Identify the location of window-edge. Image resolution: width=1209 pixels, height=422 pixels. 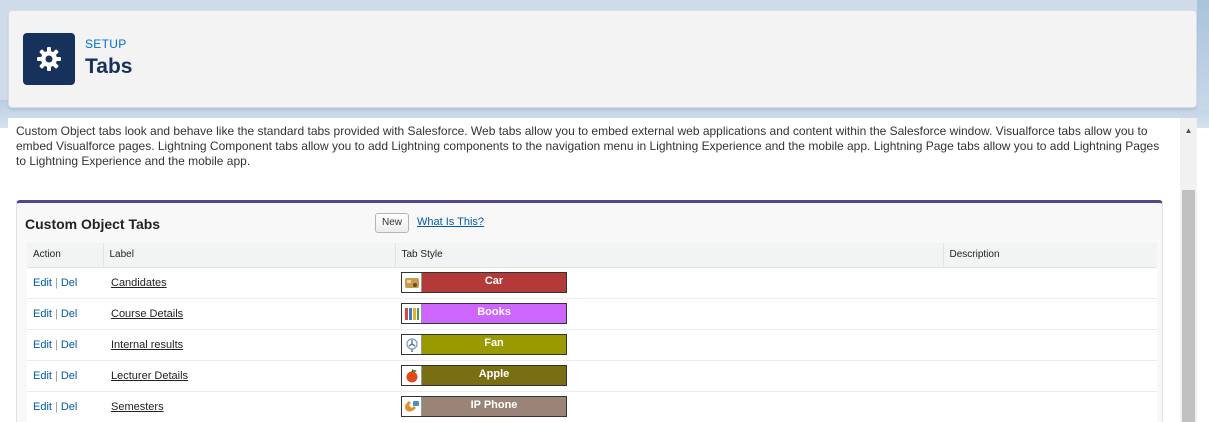
(1203, 55).